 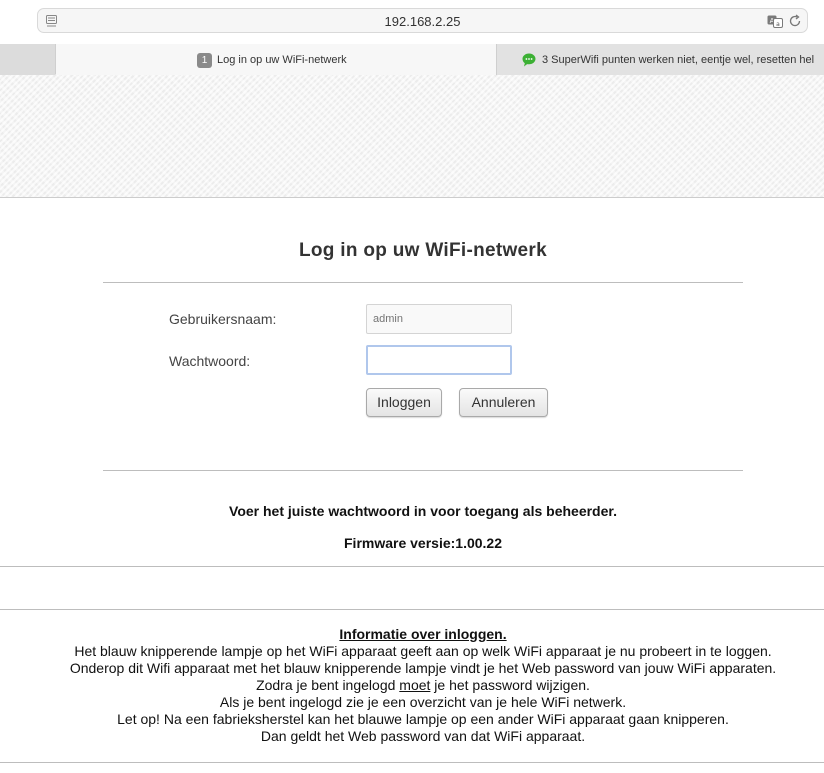 What do you see at coordinates (423, 634) in the screenshot?
I see `info-title: Informatie over inloggen.` at bounding box center [423, 634].